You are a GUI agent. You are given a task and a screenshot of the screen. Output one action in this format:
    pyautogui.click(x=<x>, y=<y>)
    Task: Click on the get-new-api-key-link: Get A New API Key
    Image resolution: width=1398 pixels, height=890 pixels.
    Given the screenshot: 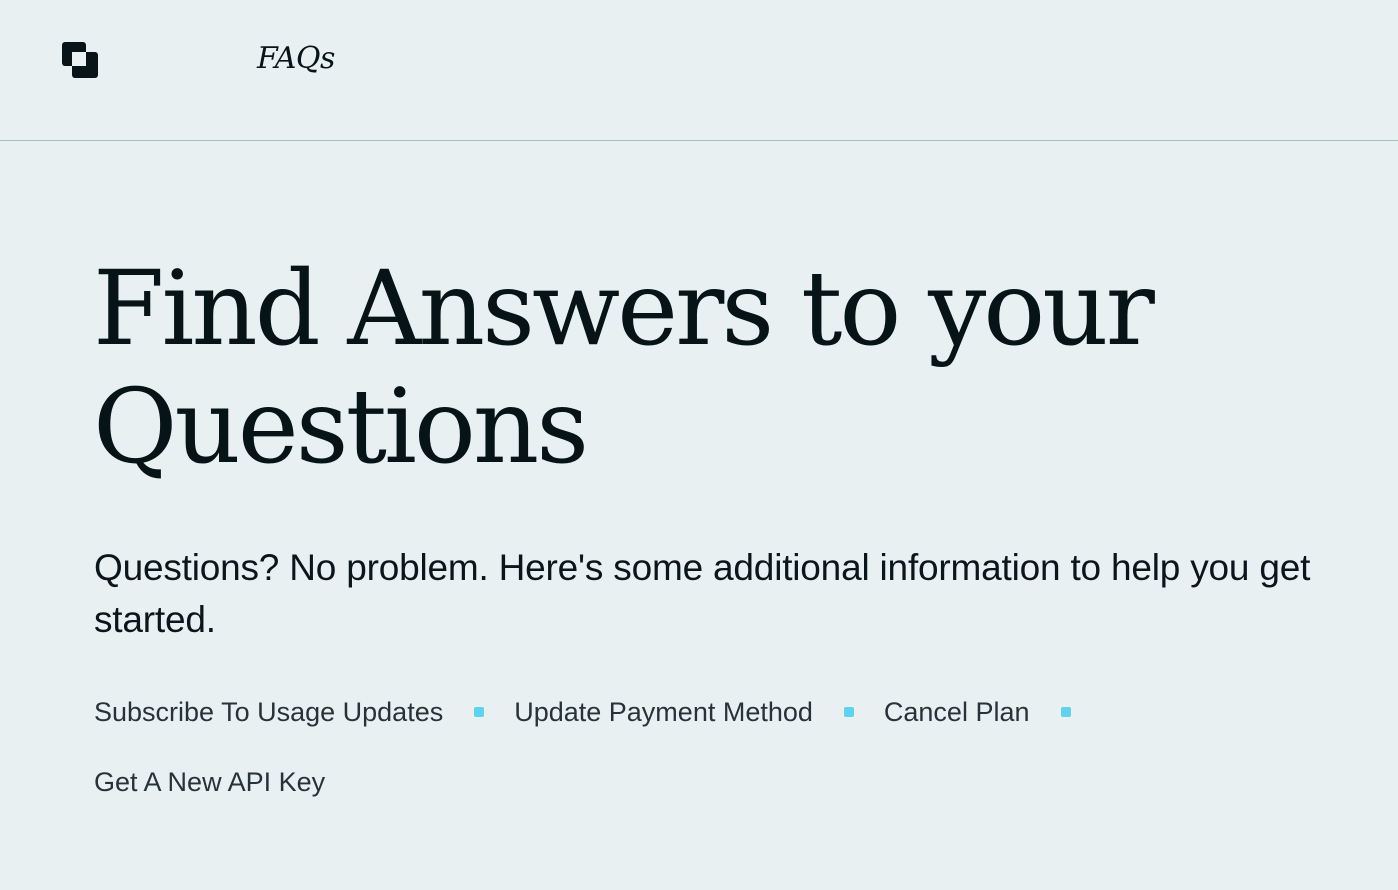 What is the action you would take?
    pyautogui.click(x=209, y=782)
    